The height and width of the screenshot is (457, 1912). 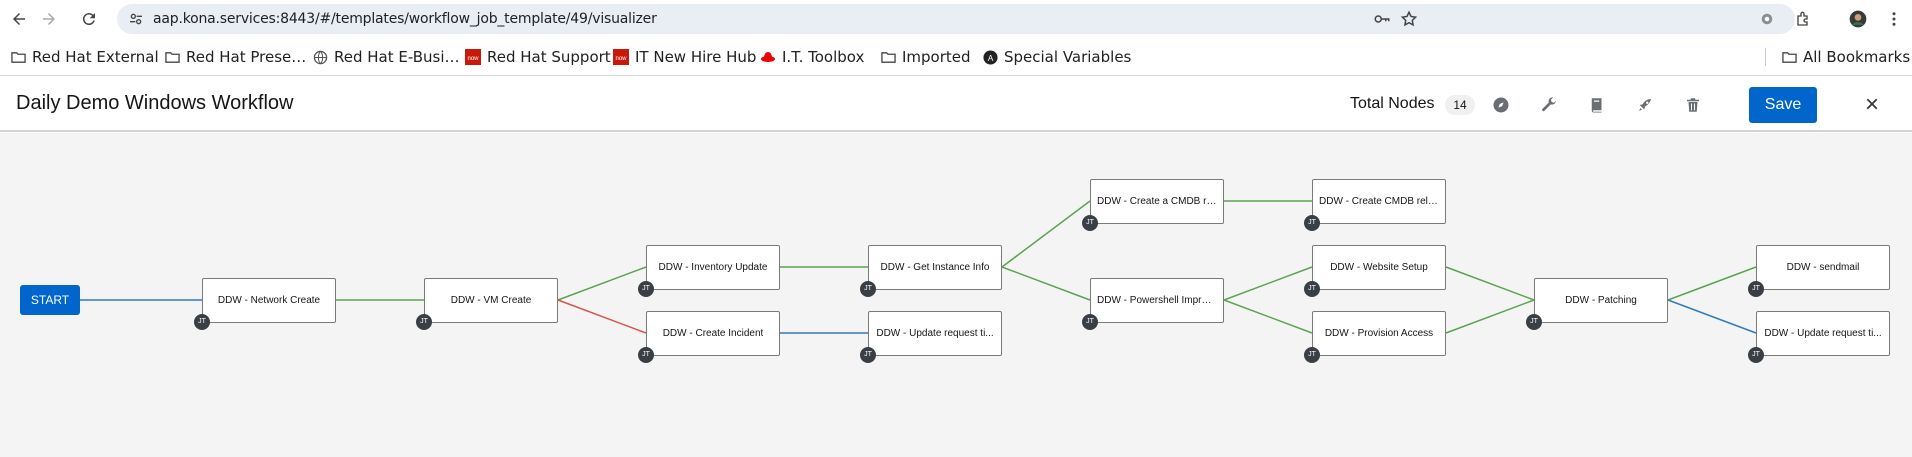 I want to click on start-node: START, so click(x=50, y=300).